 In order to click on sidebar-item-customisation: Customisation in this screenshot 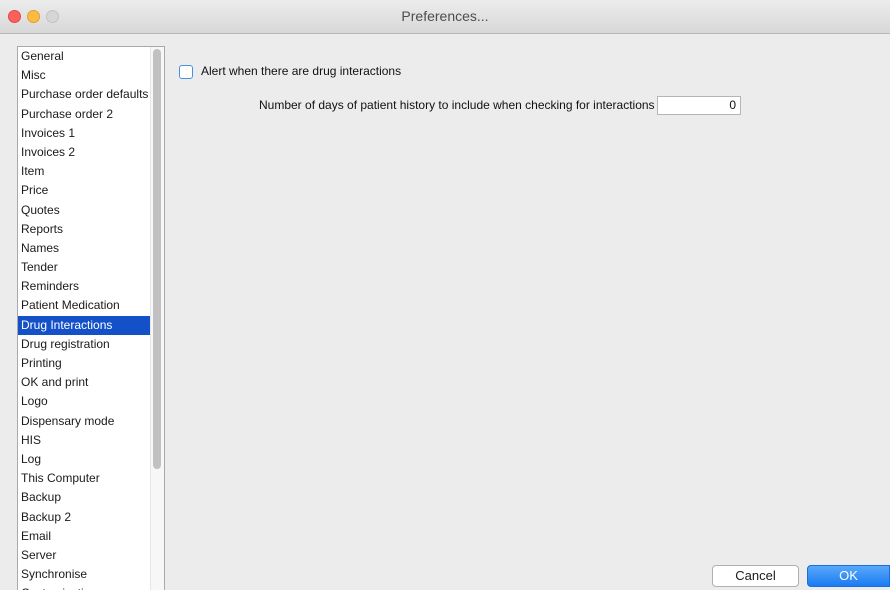, I will do `click(85, 587)`.